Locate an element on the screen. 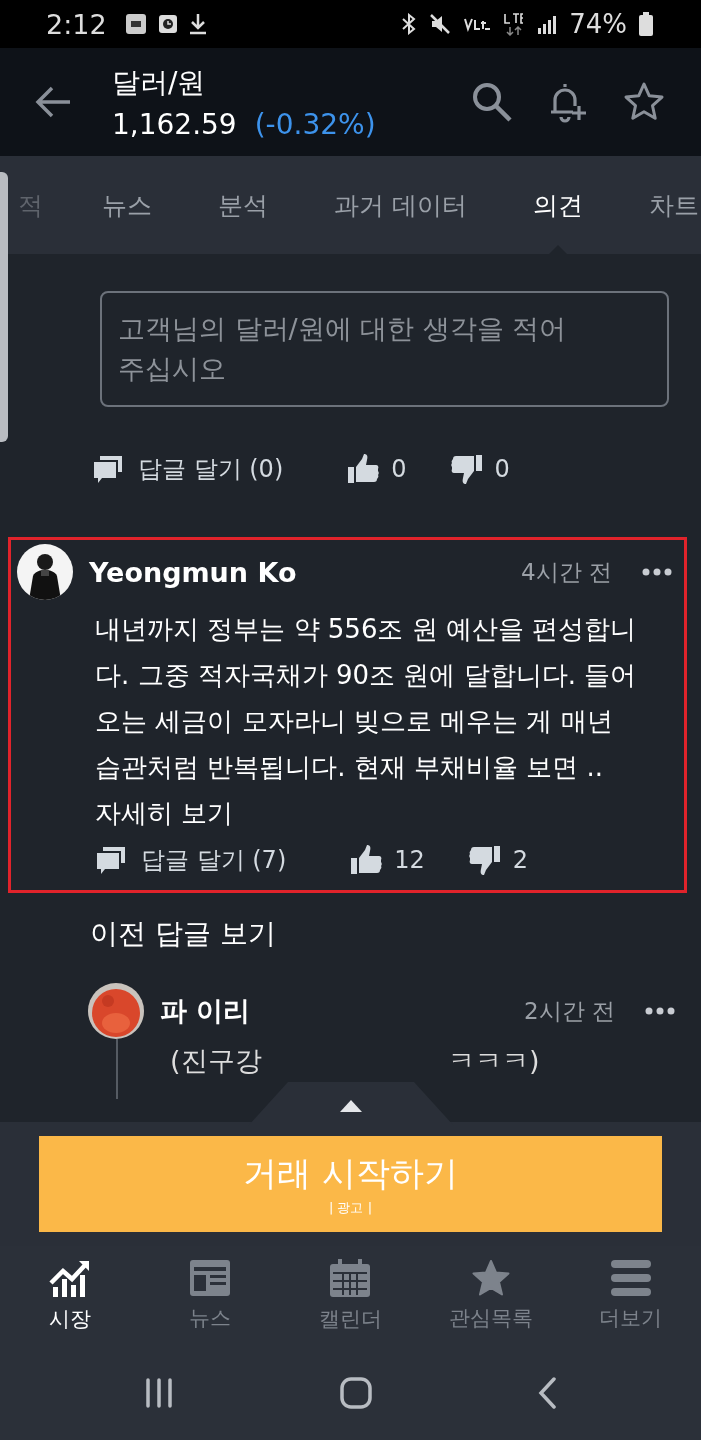  tab: 과거 데이터 is located at coordinates (400, 205).